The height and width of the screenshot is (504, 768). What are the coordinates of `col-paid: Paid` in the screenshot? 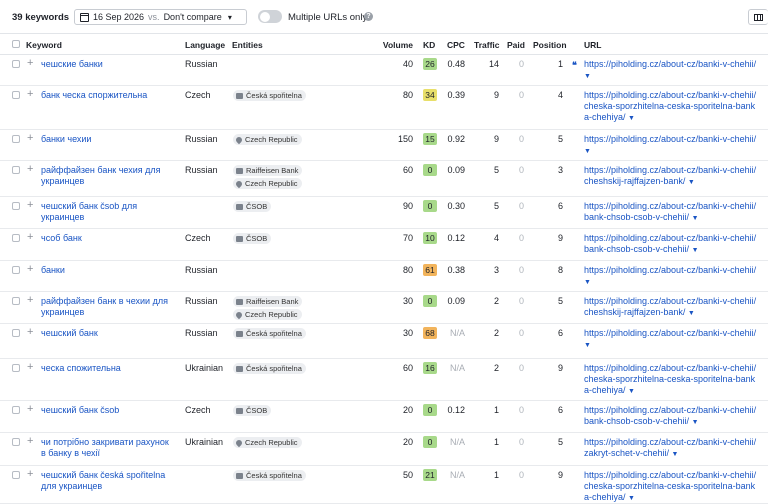 It's located at (516, 45).